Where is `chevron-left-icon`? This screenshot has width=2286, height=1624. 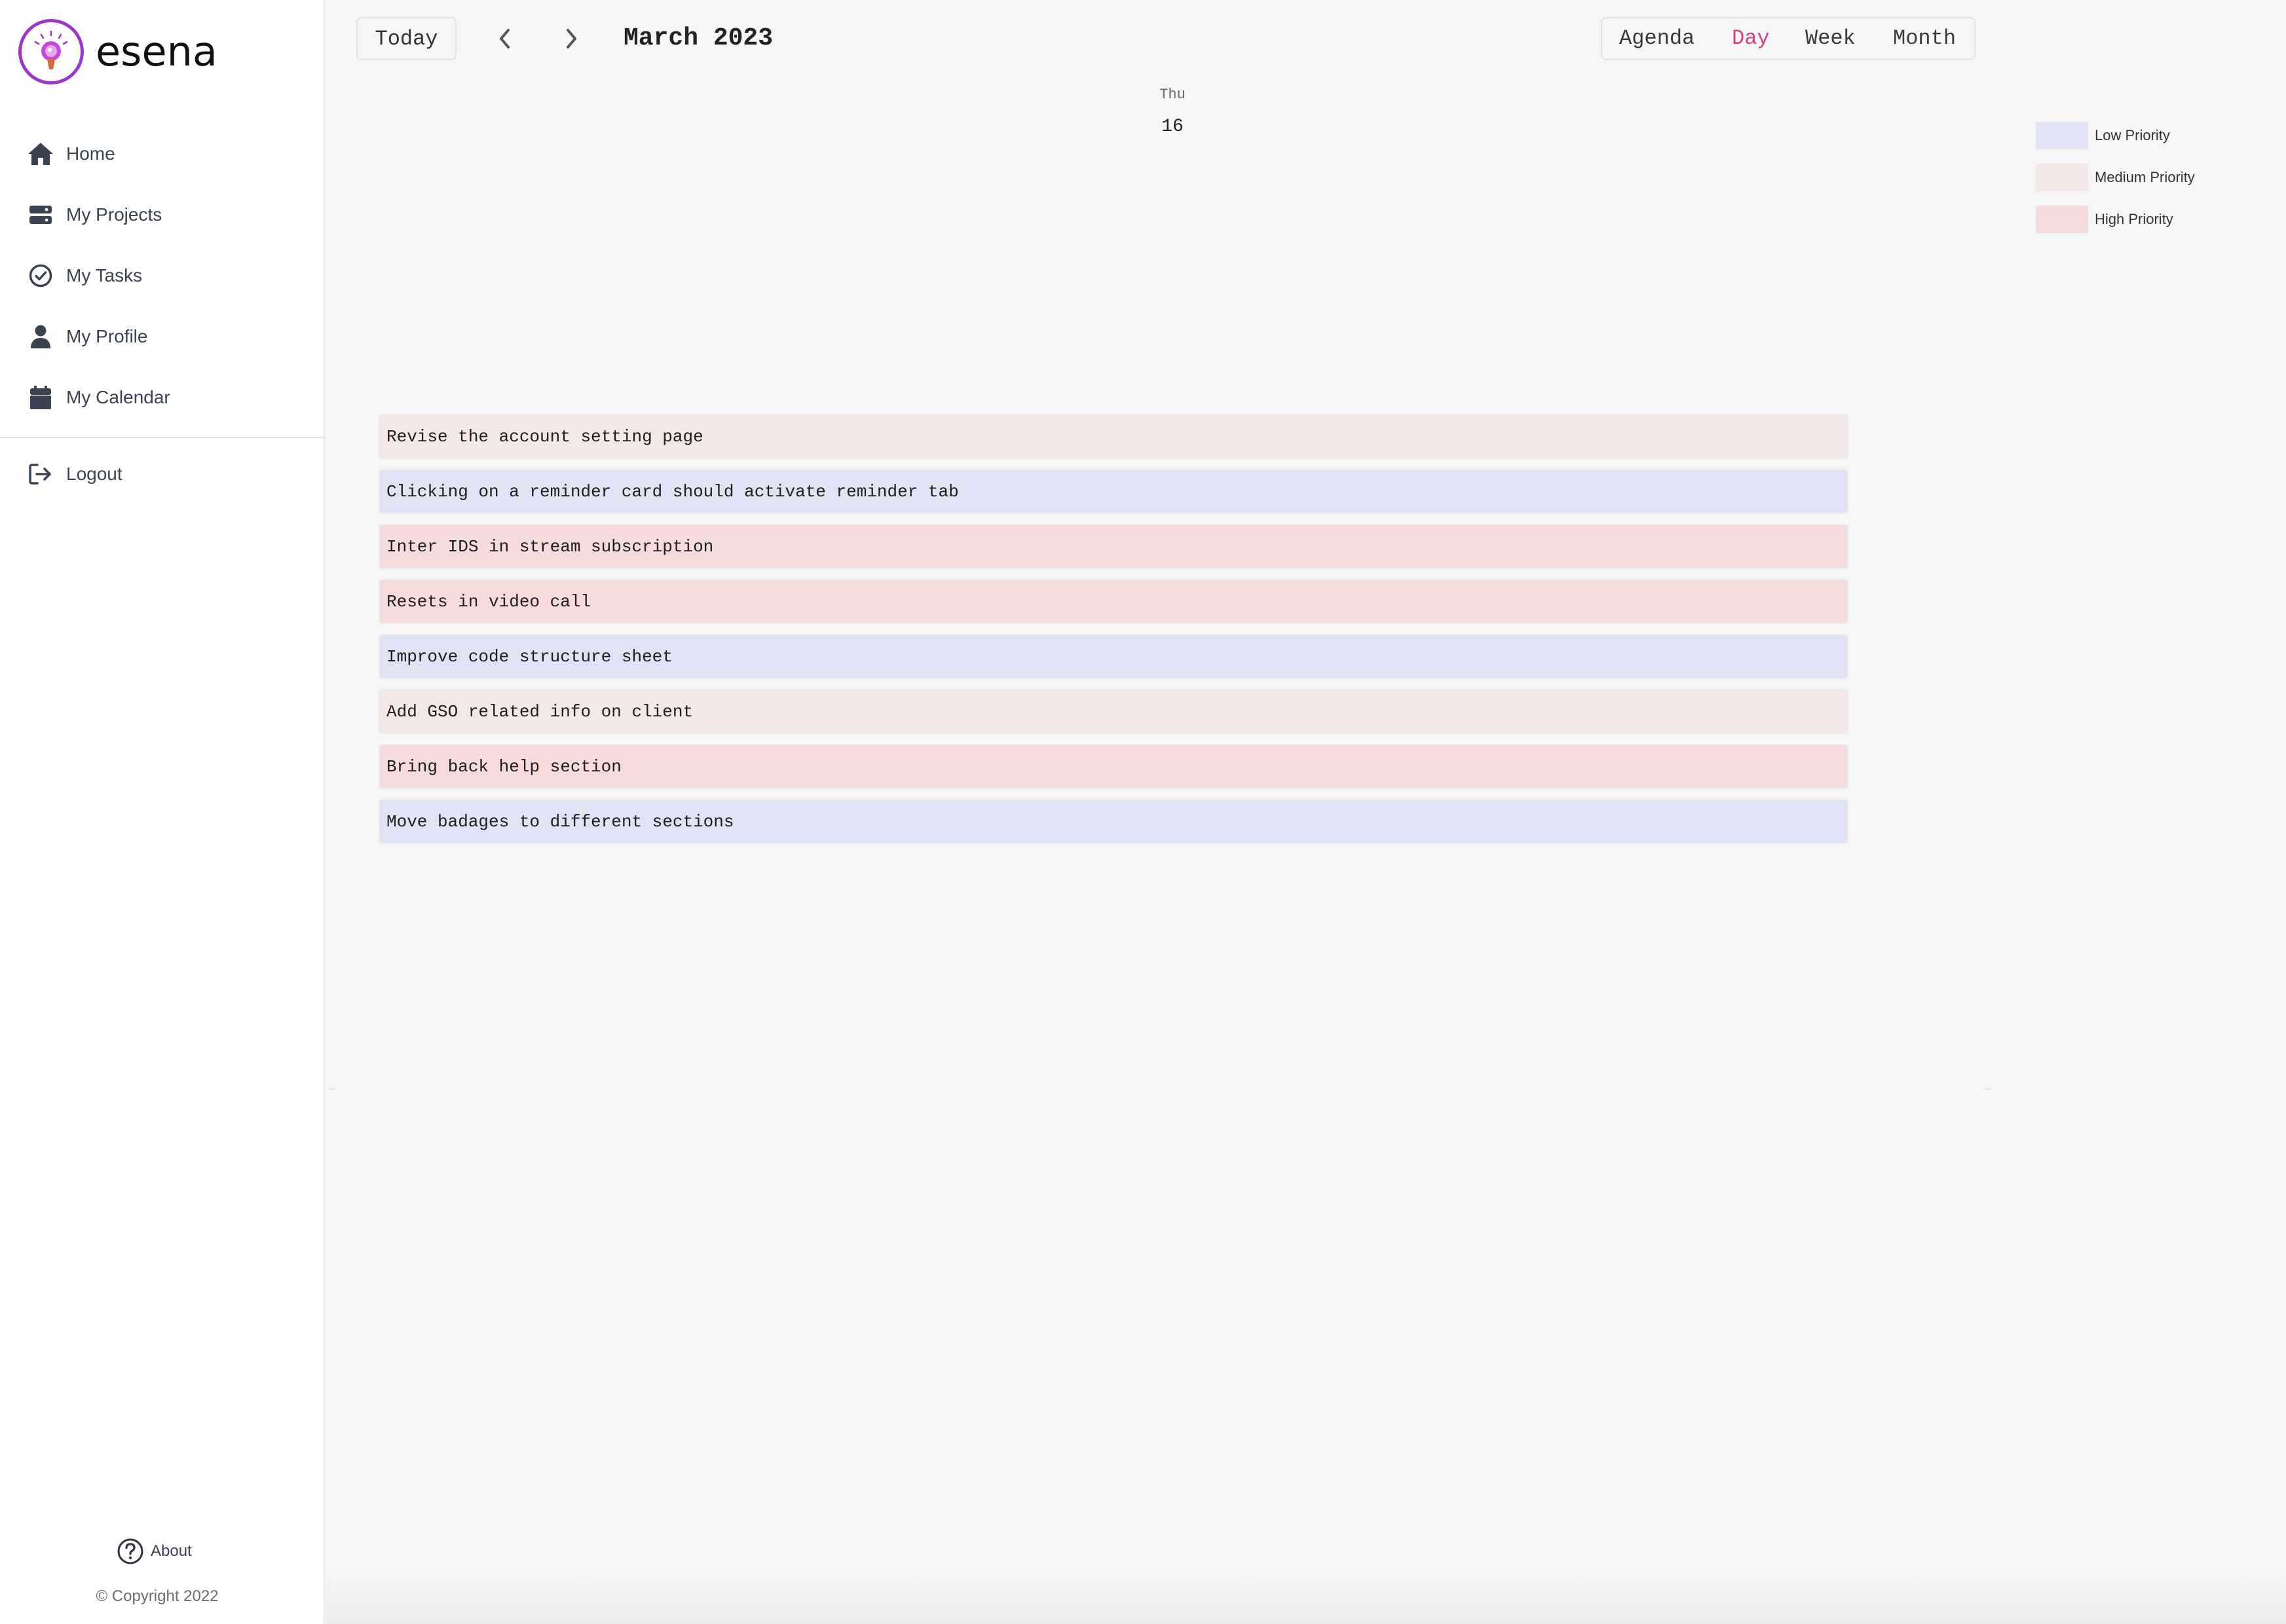
chevron-left-icon is located at coordinates (505, 38).